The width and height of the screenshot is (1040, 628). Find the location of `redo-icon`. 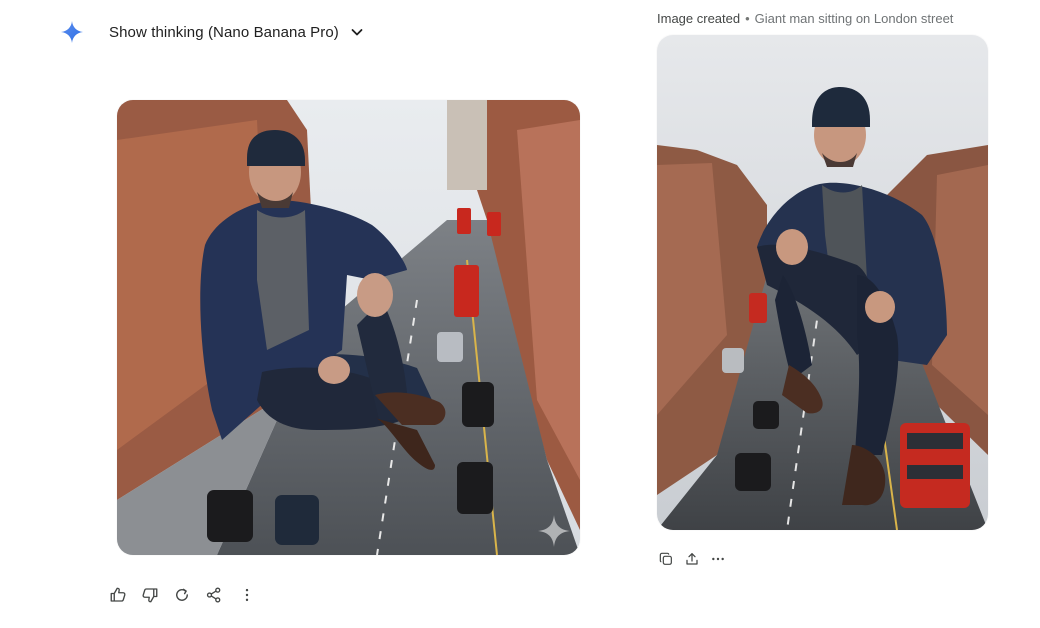

redo-icon is located at coordinates (182, 597).